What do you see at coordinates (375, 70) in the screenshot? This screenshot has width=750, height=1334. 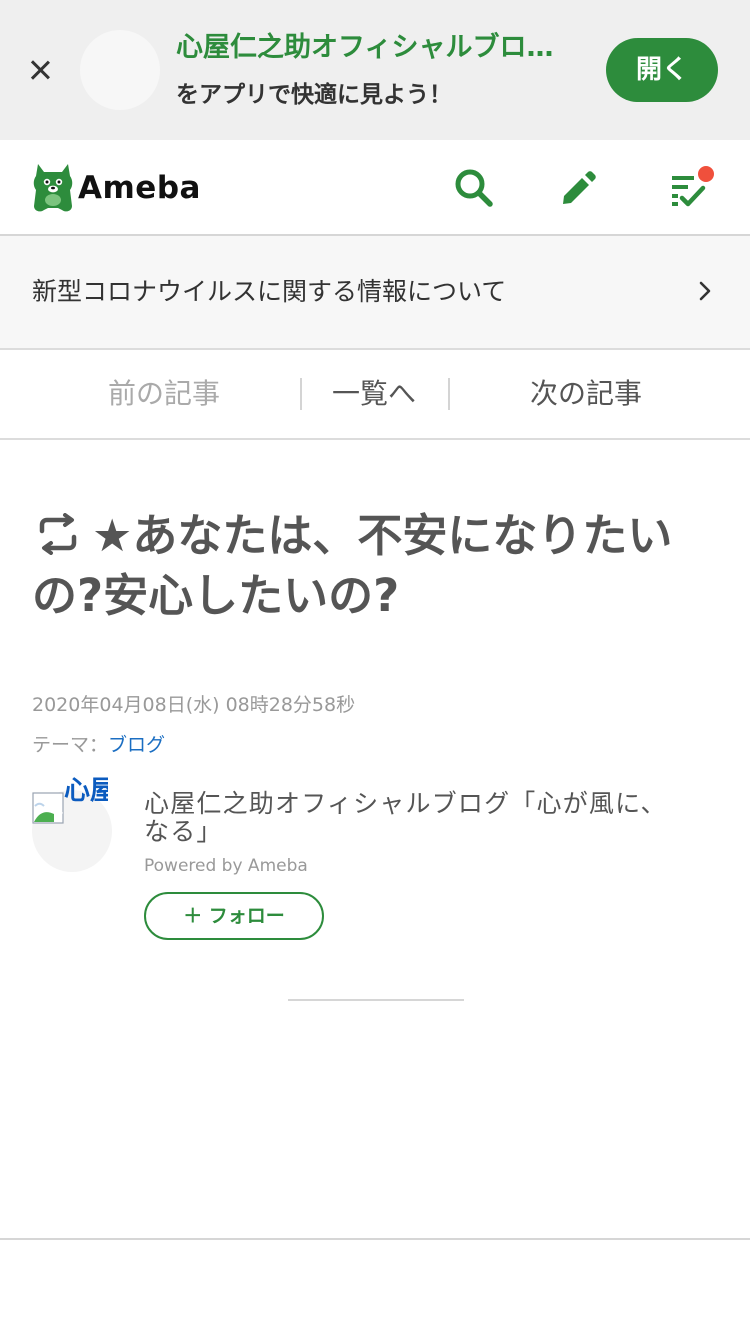 I see `app-download-banner: 心屋仁之助オフィシャルブロ… をアプリで快適に見よう！ 開く` at bounding box center [375, 70].